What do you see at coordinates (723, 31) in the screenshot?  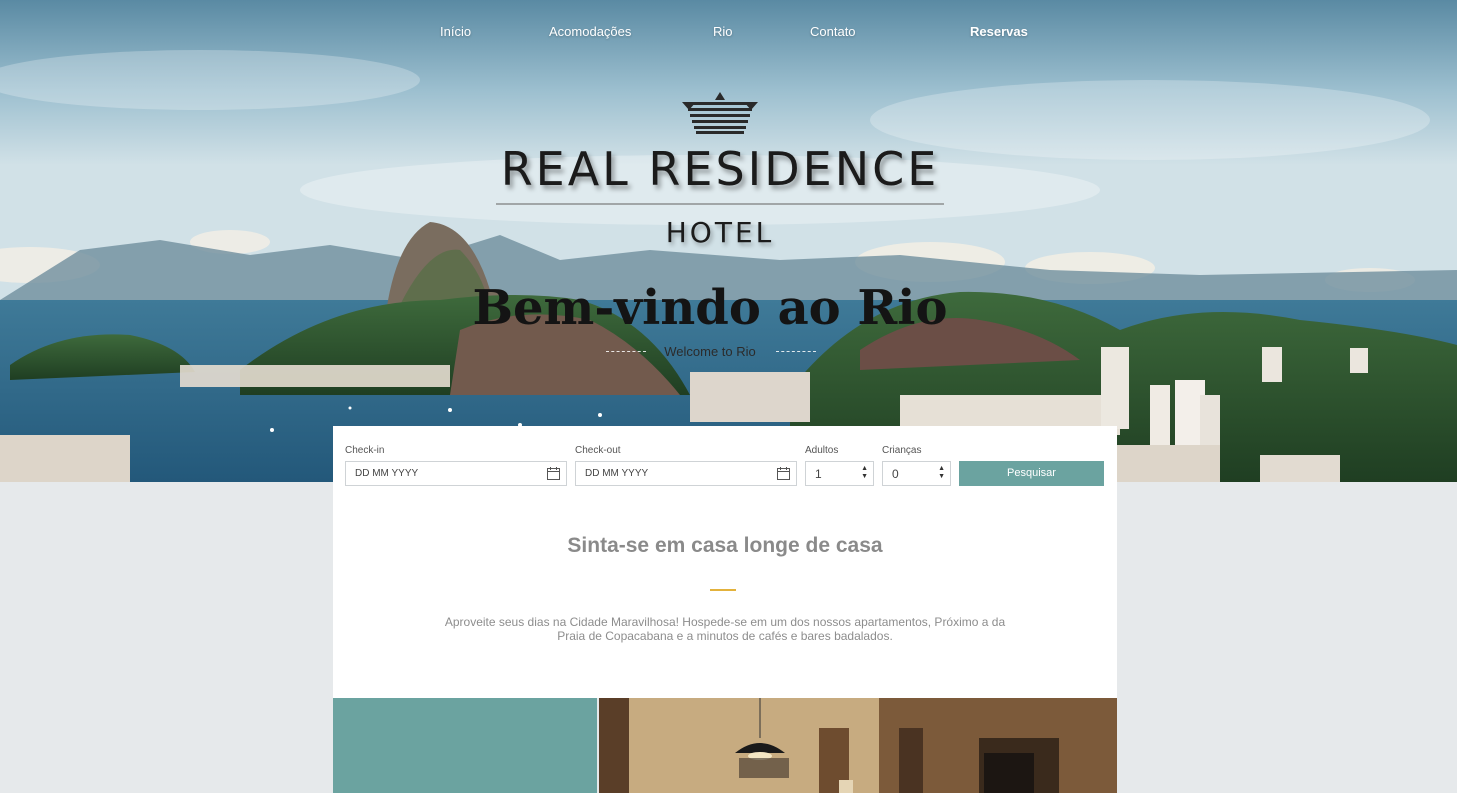 I see `nav-link-rio: Rio` at bounding box center [723, 31].